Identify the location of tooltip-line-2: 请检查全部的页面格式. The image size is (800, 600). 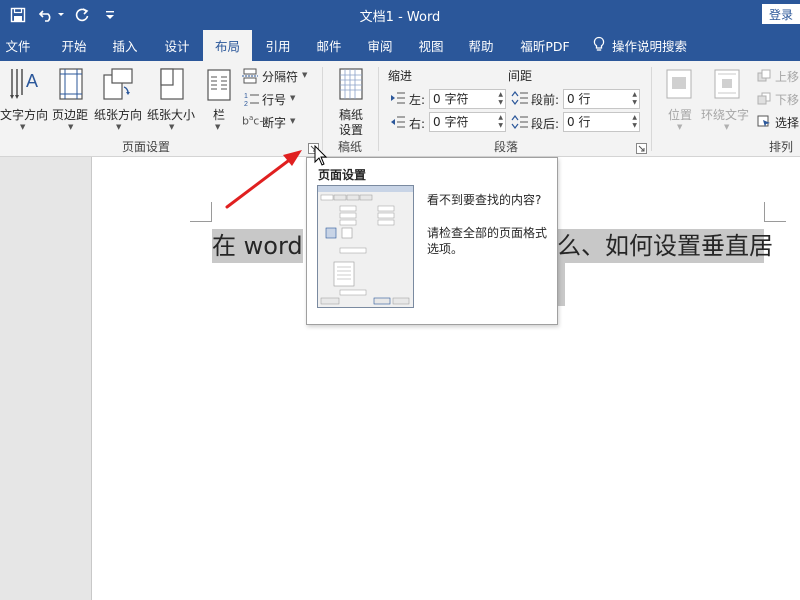
(487, 233).